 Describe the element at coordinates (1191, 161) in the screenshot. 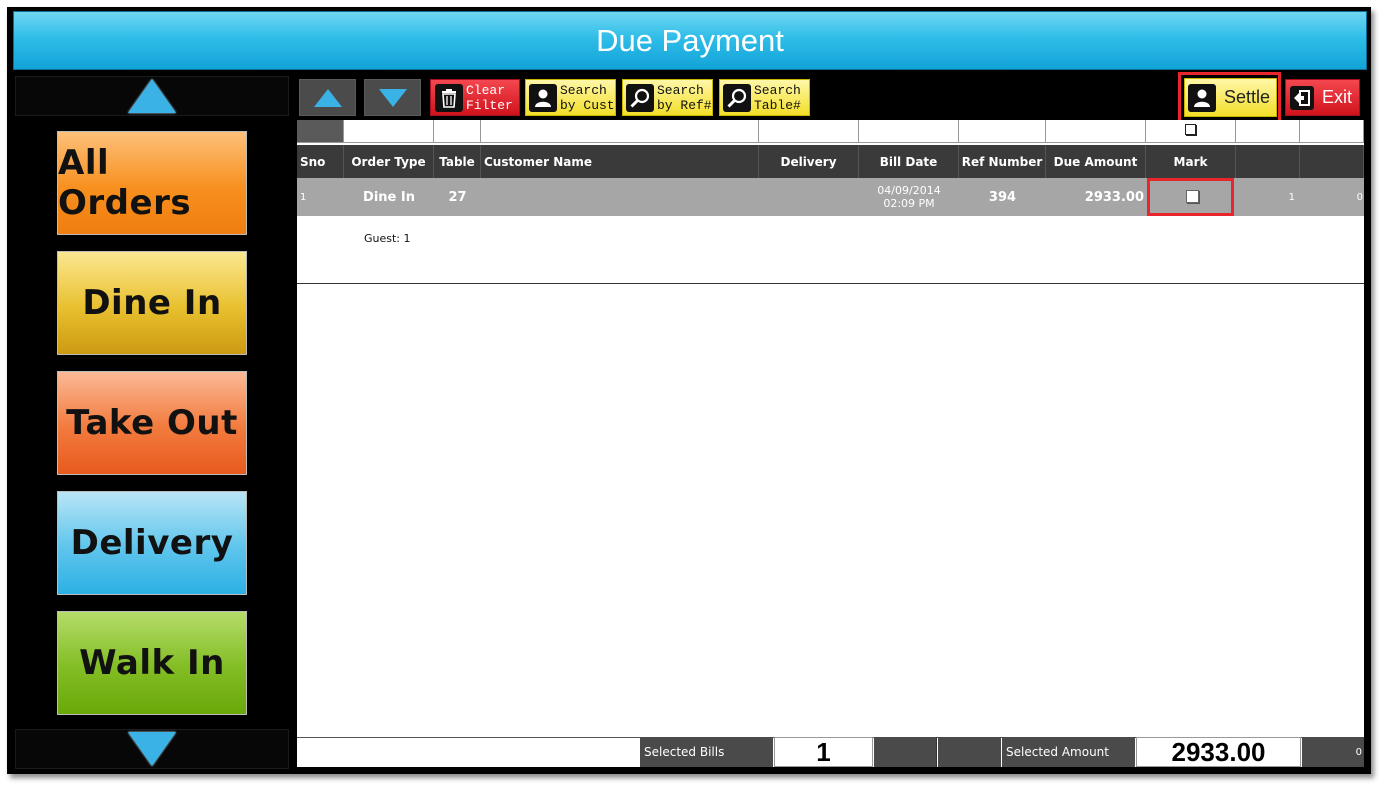

I see `column-header-mark: Mark` at that location.